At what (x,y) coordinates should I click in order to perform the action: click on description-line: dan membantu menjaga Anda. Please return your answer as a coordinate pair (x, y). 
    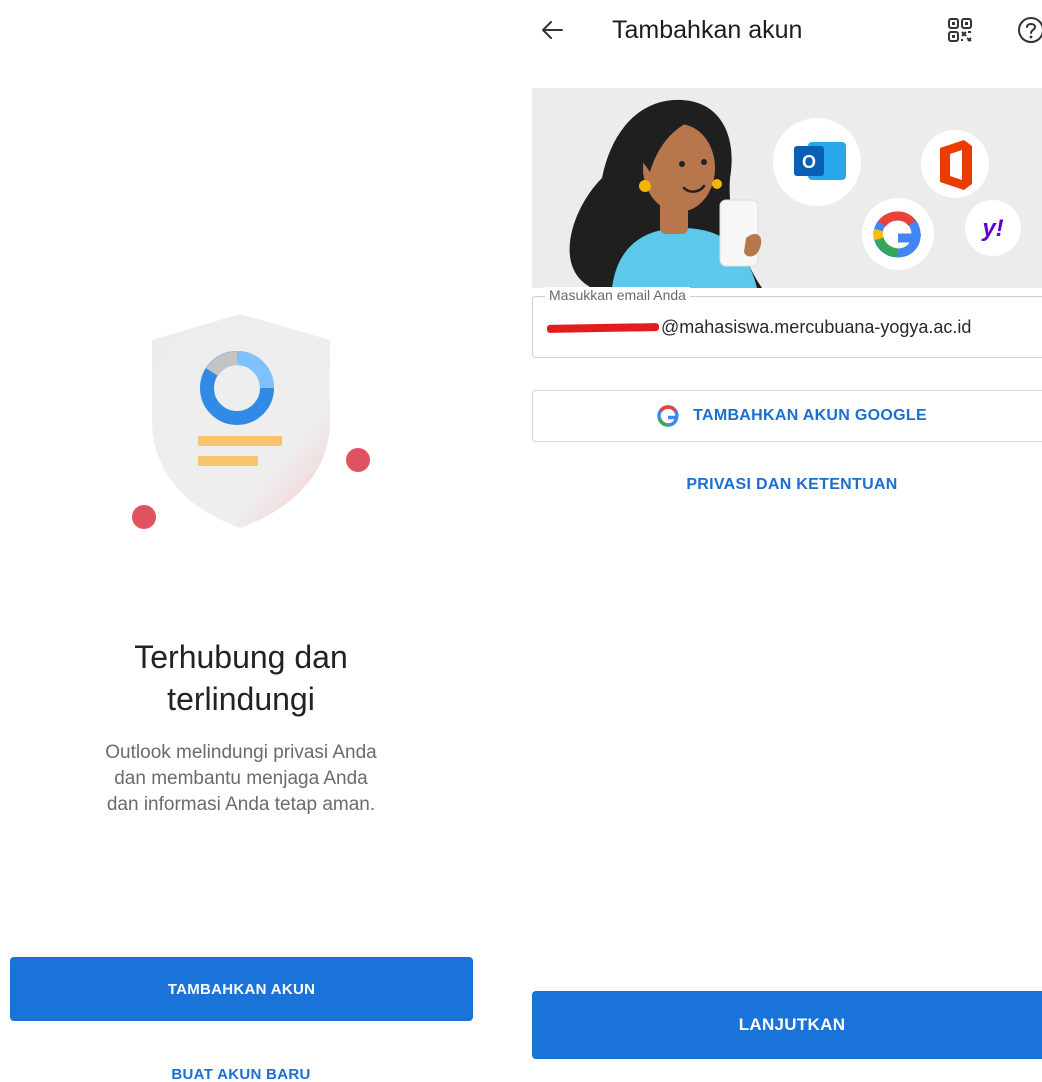
    Looking at the image, I should click on (241, 778).